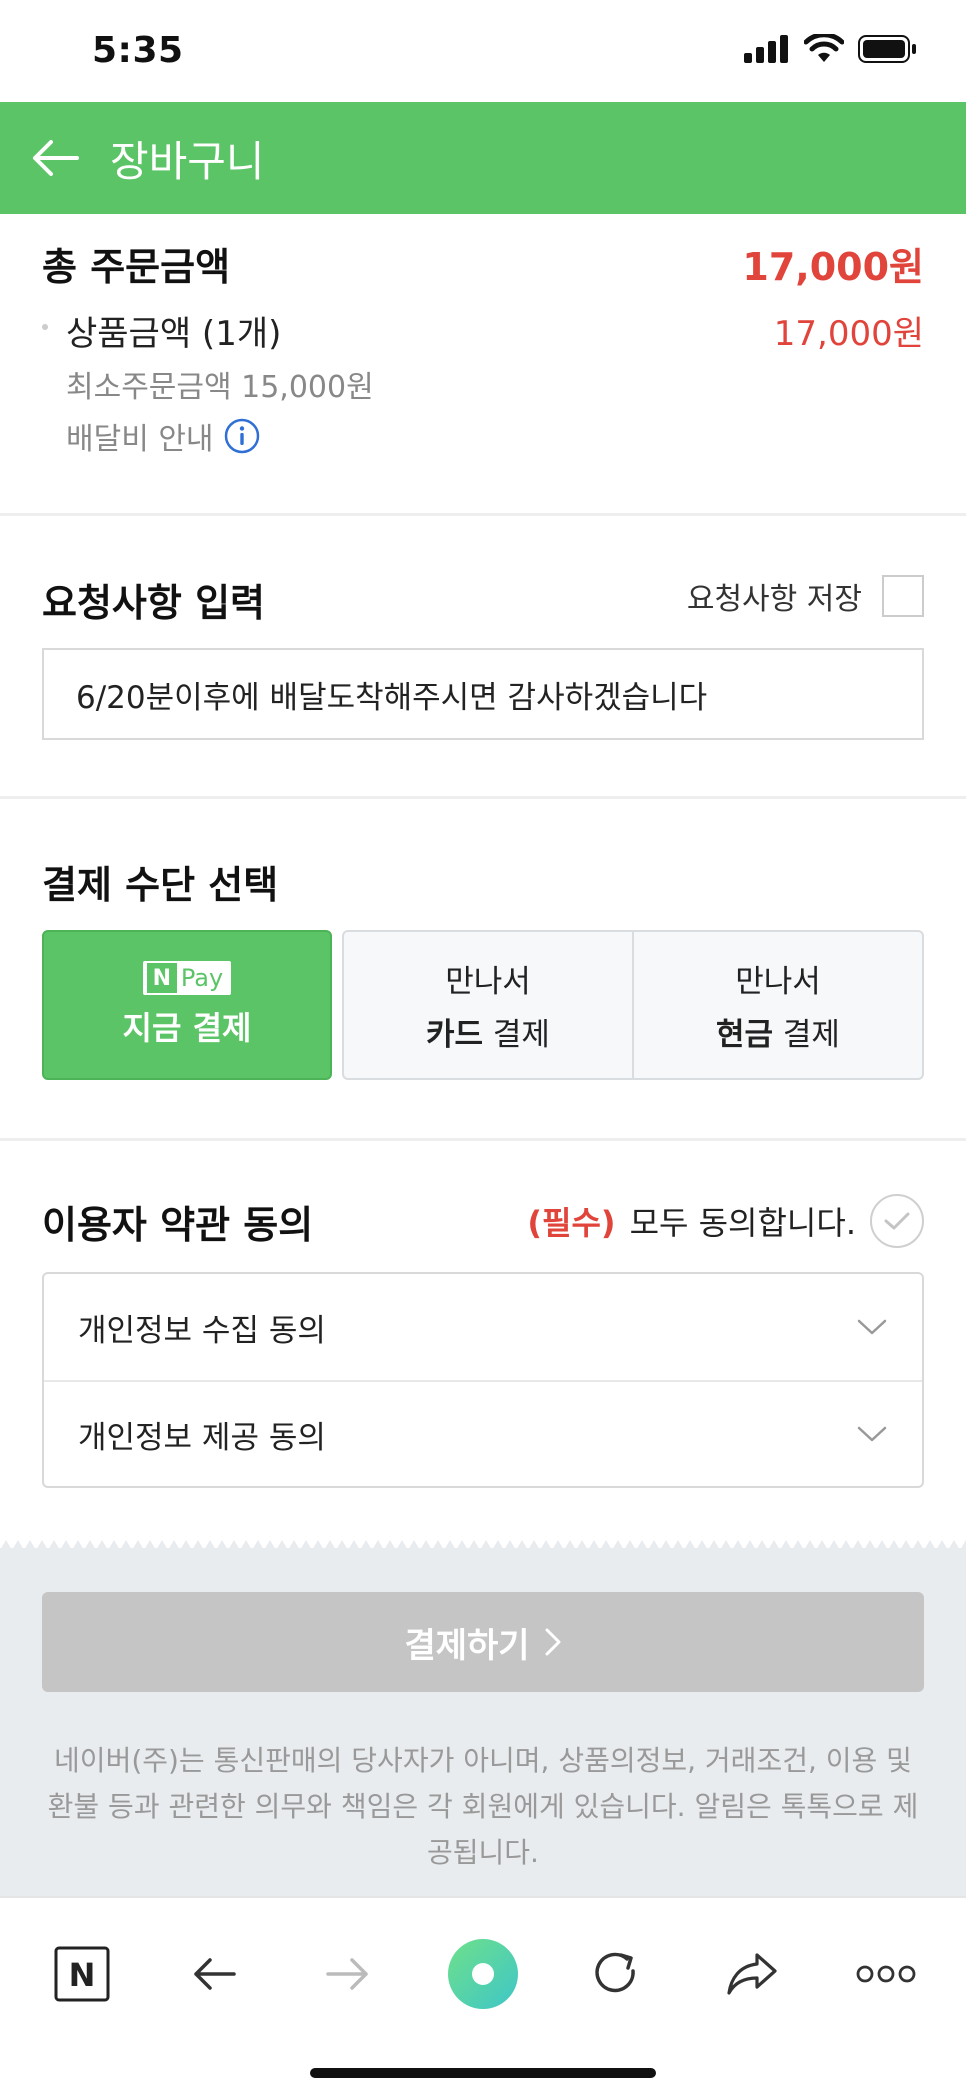 This screenshot has height=2091, width=966. Describe the element at coordinates (806, 1035) in the screenshot. I see `pay-cash-rest: 결제` at that location.